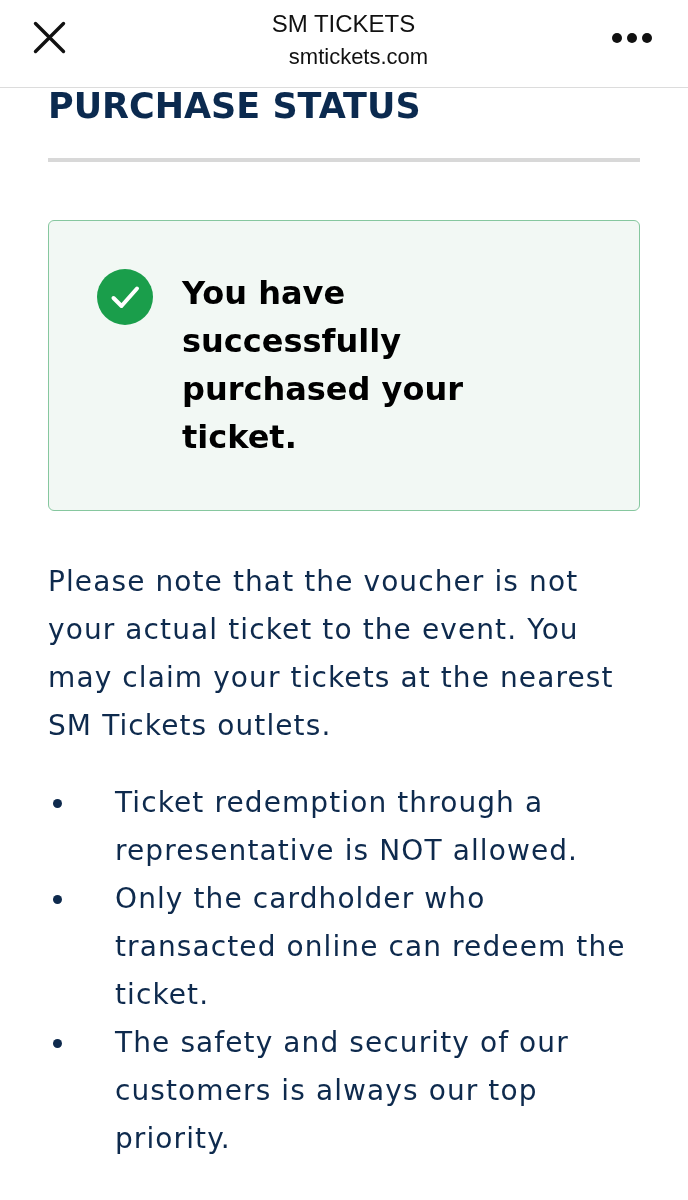 The width and height of the screenshot is (688, 1200). What do you see at coordinates (347, 827) in the screenshot?
I see `list-item-text: Ticket redemption through a representative is NOT allowed.` at bounding box center [347, 827].